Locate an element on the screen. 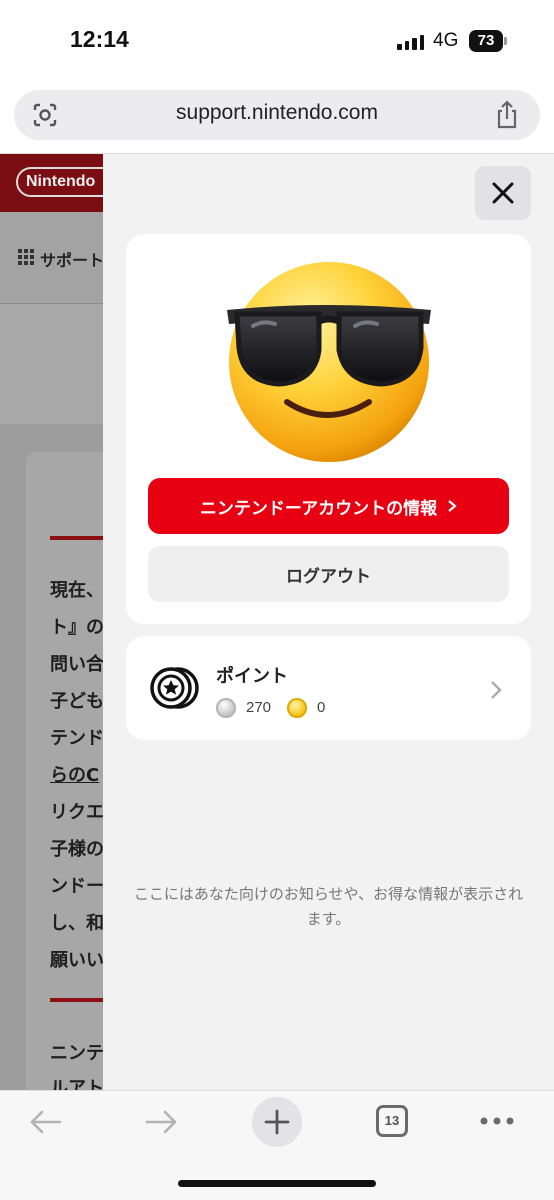 The height and width of the screenshot is (1200, 554). bg-text-link: らのC is located at coordinates (75, 775).